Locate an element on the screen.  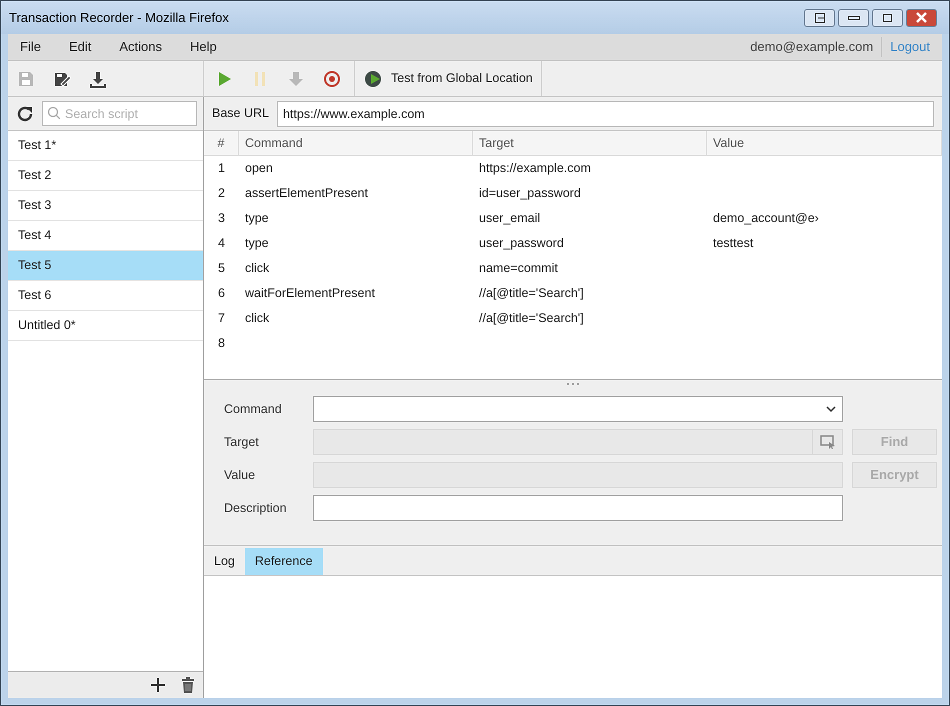
row-number: 4 is located at coordinates (221, 243).